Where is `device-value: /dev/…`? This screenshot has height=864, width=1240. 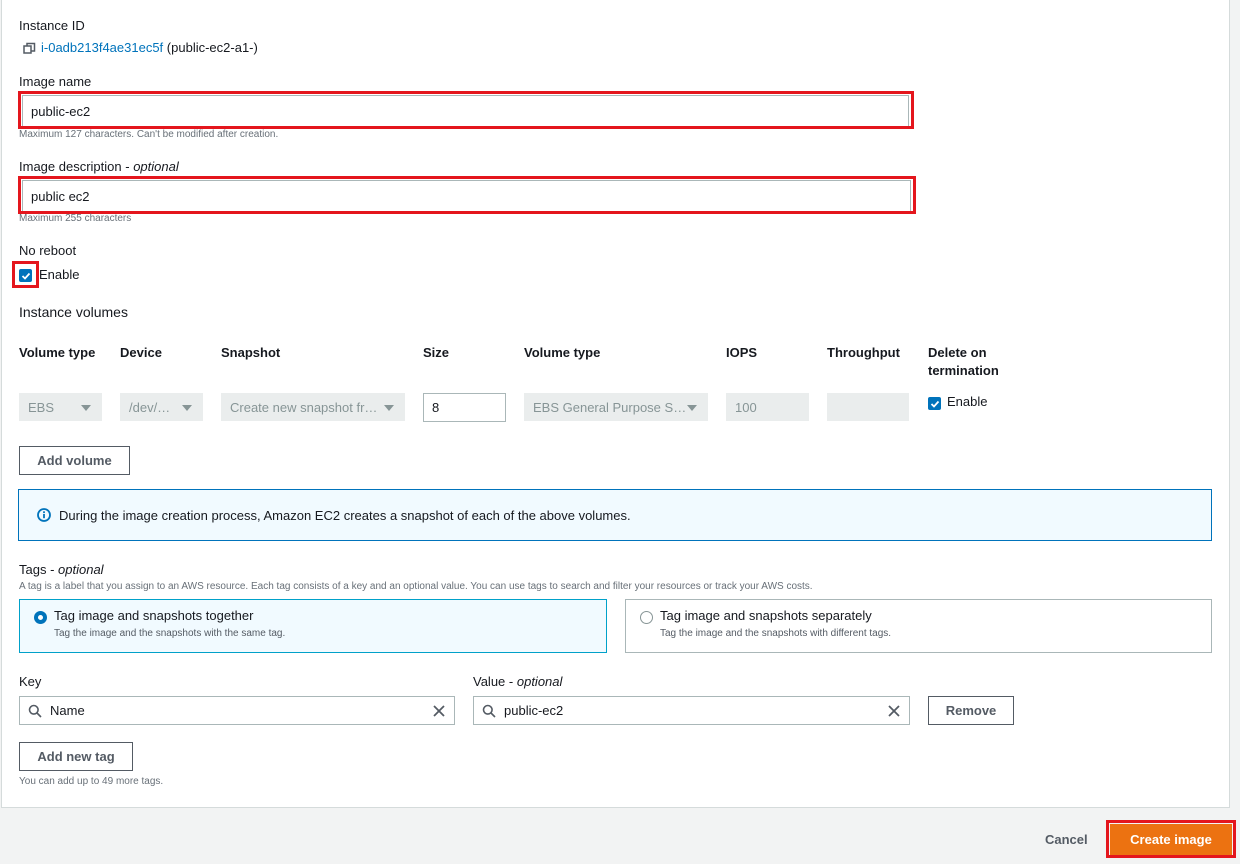 device-value: /dev/… is located at coordinates (150, 407).